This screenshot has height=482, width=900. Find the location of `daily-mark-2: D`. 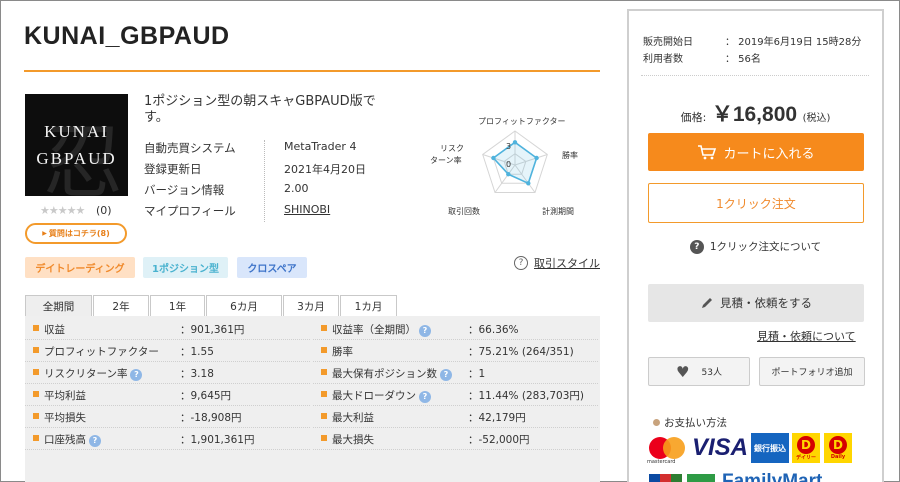

daily-mark-2: D is located at coordinates (838, 445).